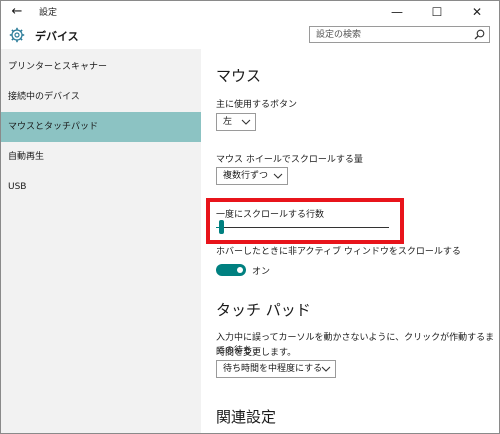 This screenshot has width=500, height=434. What do you see at coordinates (101, 67) in the screenshot?
I see `sidebar-item-printers: プリンターとスキャナー` at bounding box center [101, 67].